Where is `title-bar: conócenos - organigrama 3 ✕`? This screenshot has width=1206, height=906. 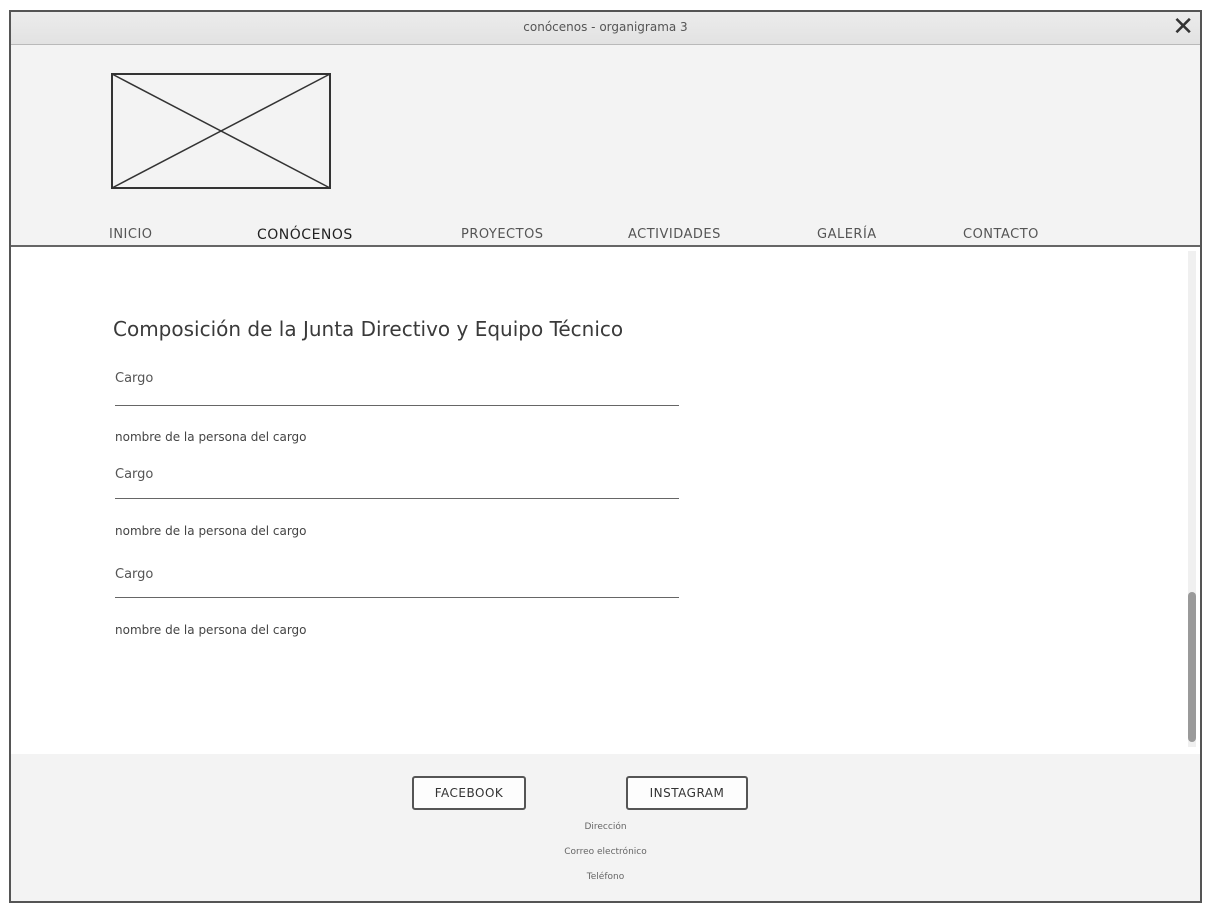
title-bar: conócenos - organigrama 3 ✕ is located at coordinates (605, 28).